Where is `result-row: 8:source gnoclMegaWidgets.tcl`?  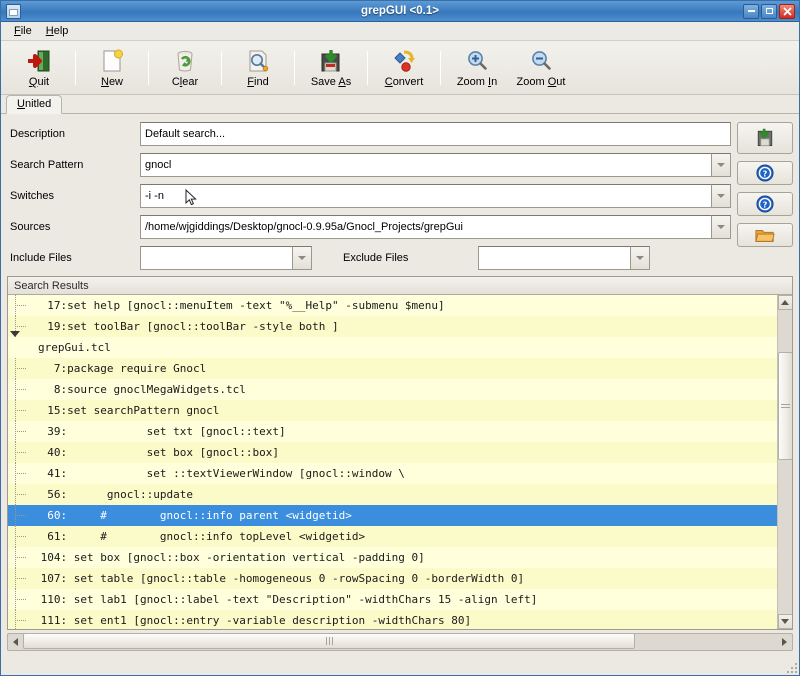
result-row: 8:source gnoclMegaWidgets.tcl is located at coordinates (392, 389).